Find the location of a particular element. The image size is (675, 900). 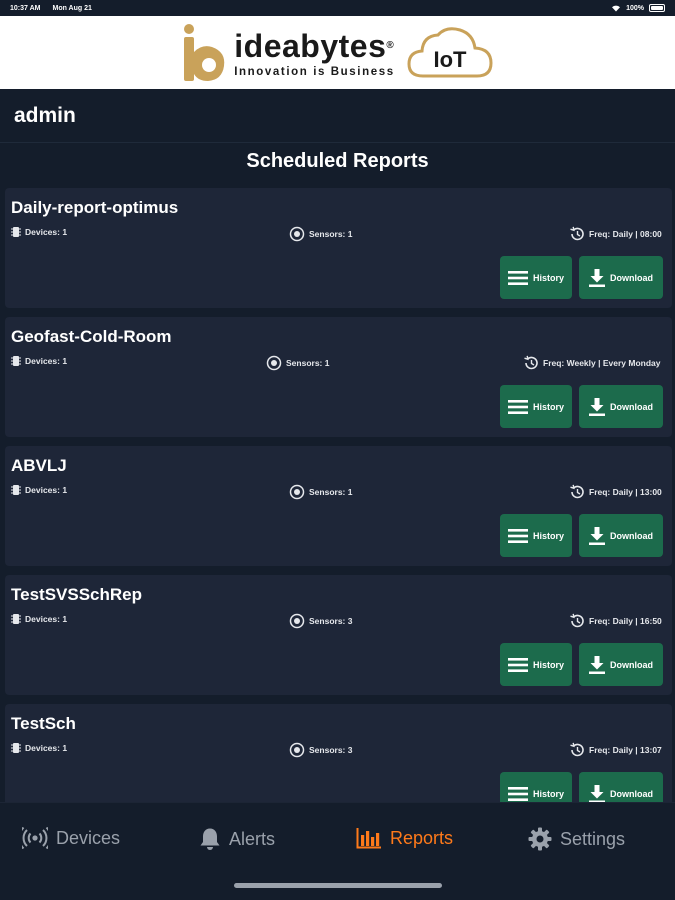

nav-alerts-label: Alerts is located at coordinates (252, 838).